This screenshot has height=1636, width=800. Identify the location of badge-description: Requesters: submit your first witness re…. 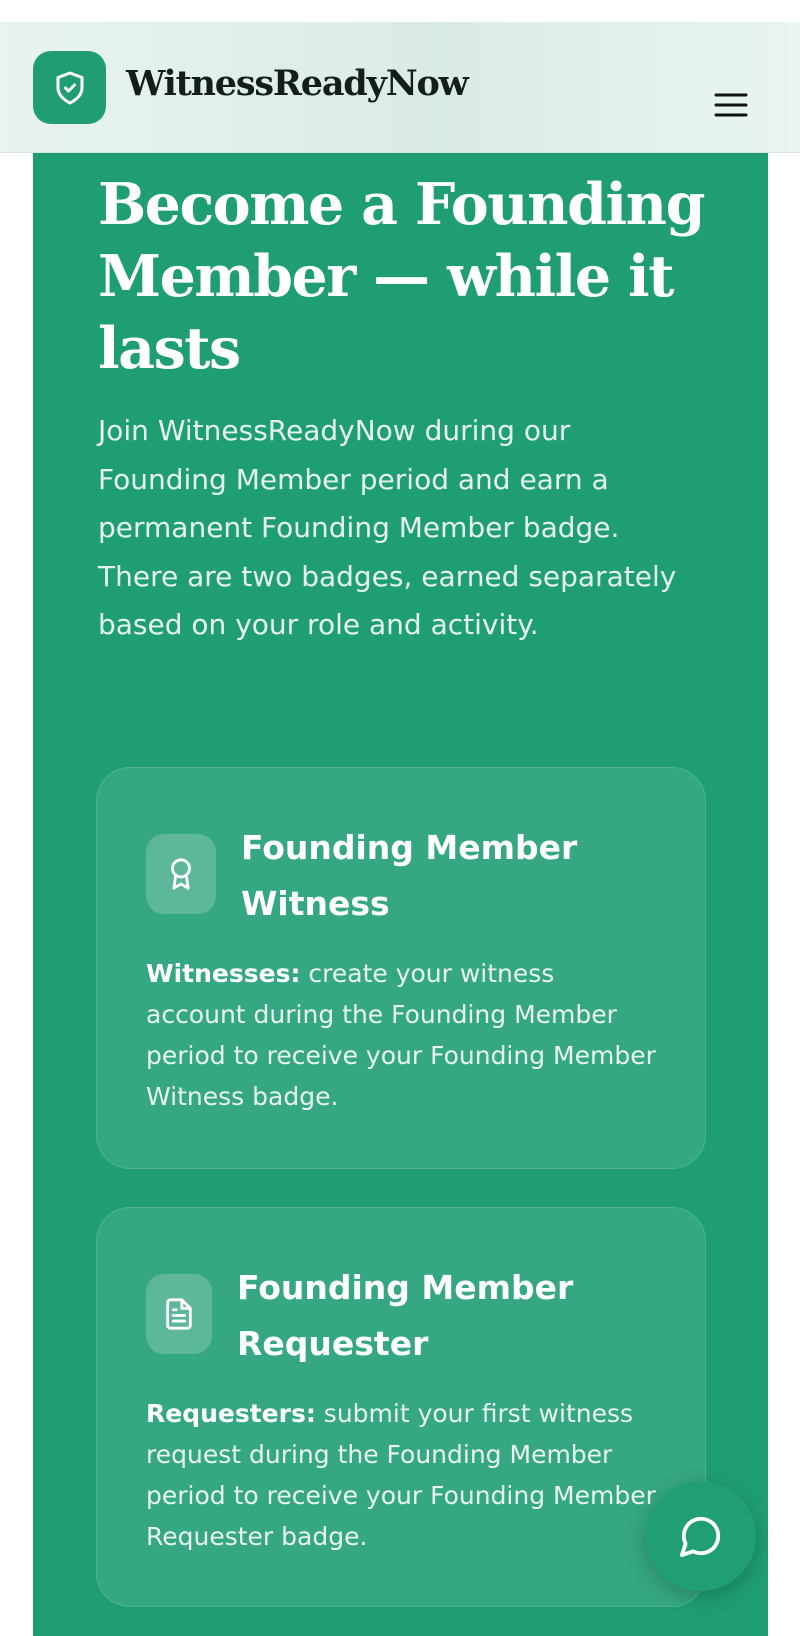
(401, 1475).